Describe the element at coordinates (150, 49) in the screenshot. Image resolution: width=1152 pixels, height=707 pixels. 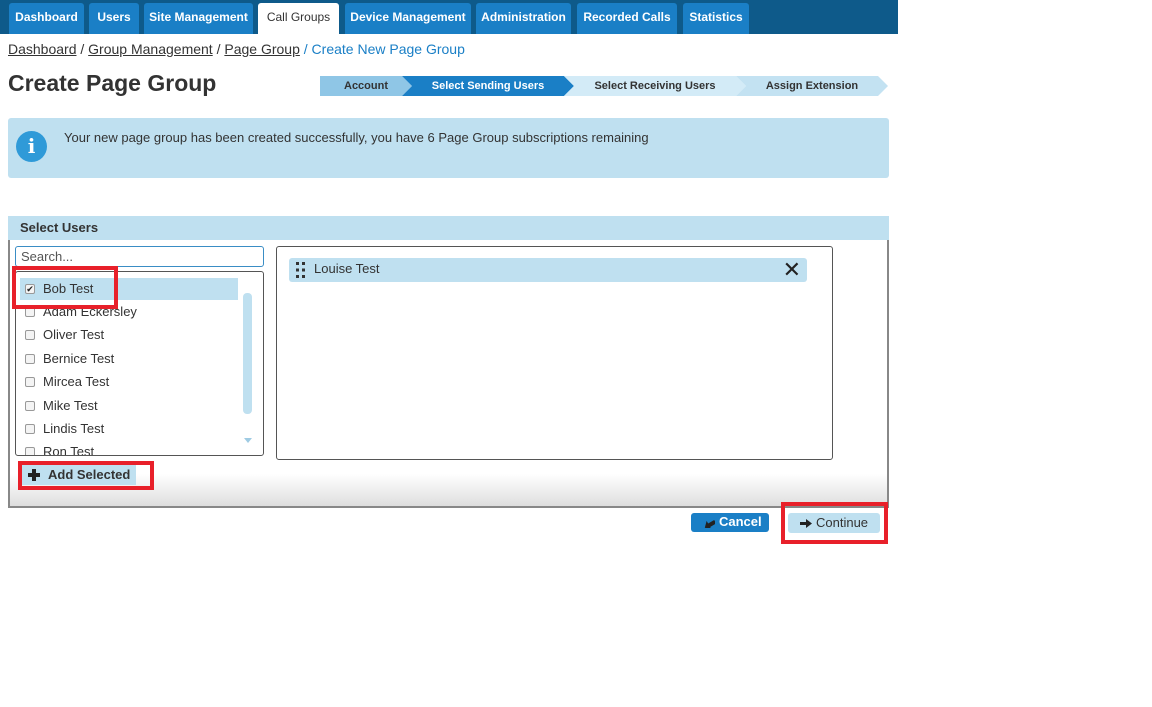
I see `breadcrumb-group-management: Group Management` at that location.